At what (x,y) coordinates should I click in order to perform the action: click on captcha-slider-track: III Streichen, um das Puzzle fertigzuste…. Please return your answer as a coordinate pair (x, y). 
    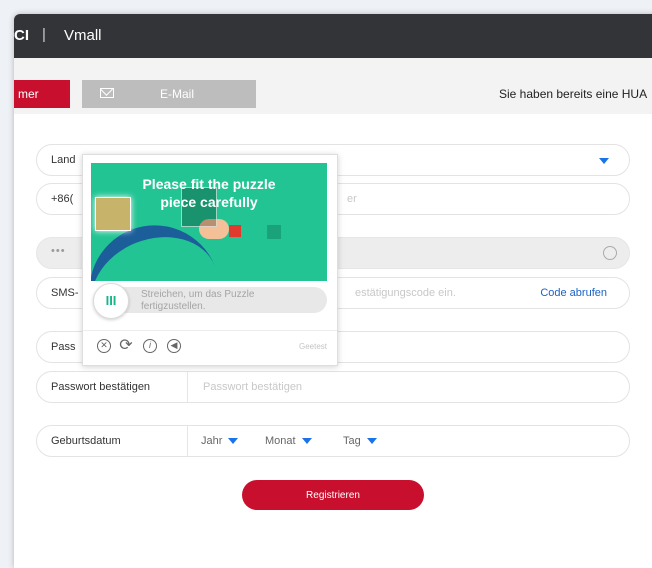
    Looking at the image, I should click on (210, 301).